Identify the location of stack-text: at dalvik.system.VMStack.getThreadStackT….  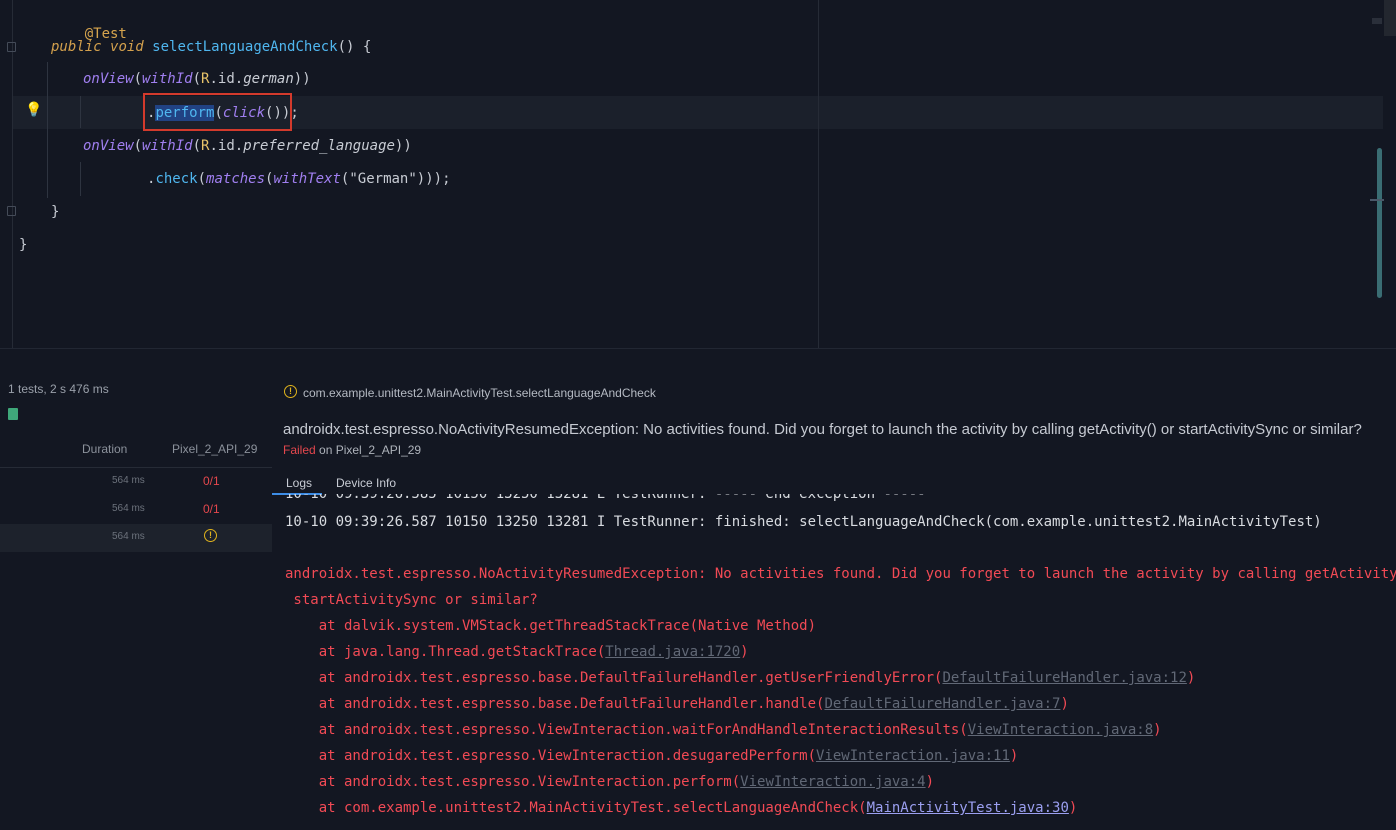
(551, 626).